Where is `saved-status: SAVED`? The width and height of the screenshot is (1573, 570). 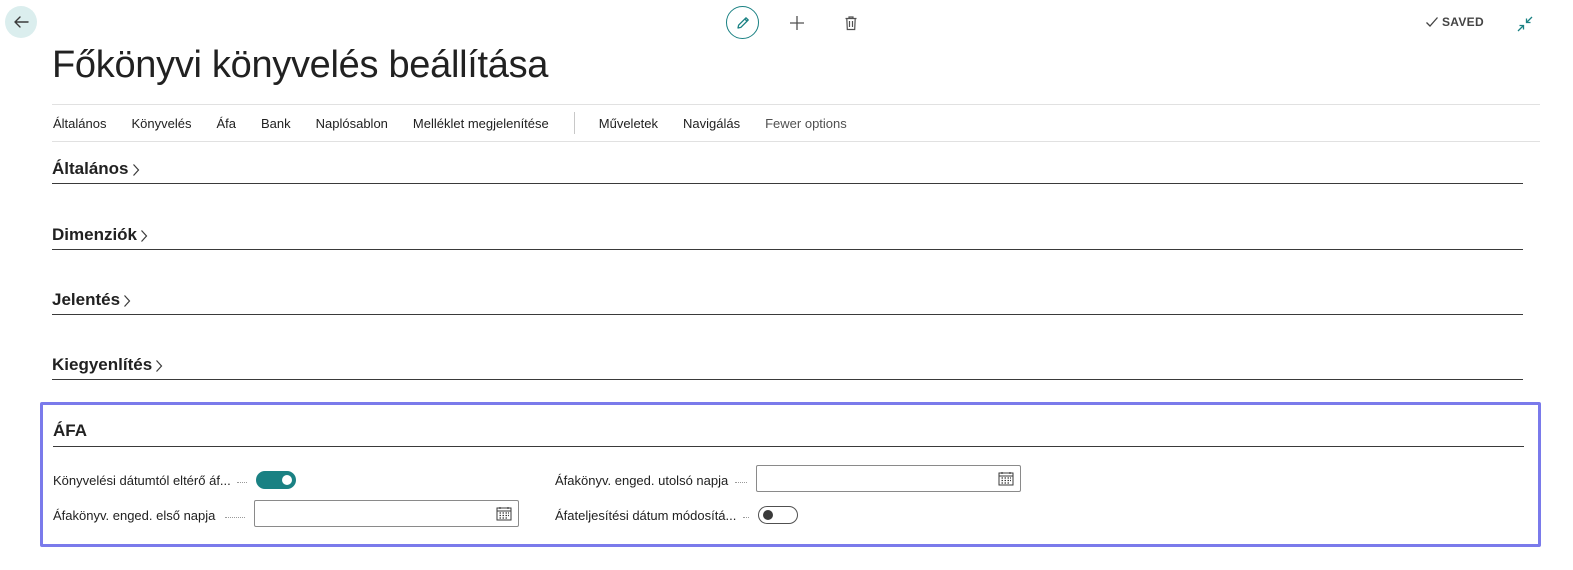 saved-status: SAVED is located at coordinates (1454, 22).